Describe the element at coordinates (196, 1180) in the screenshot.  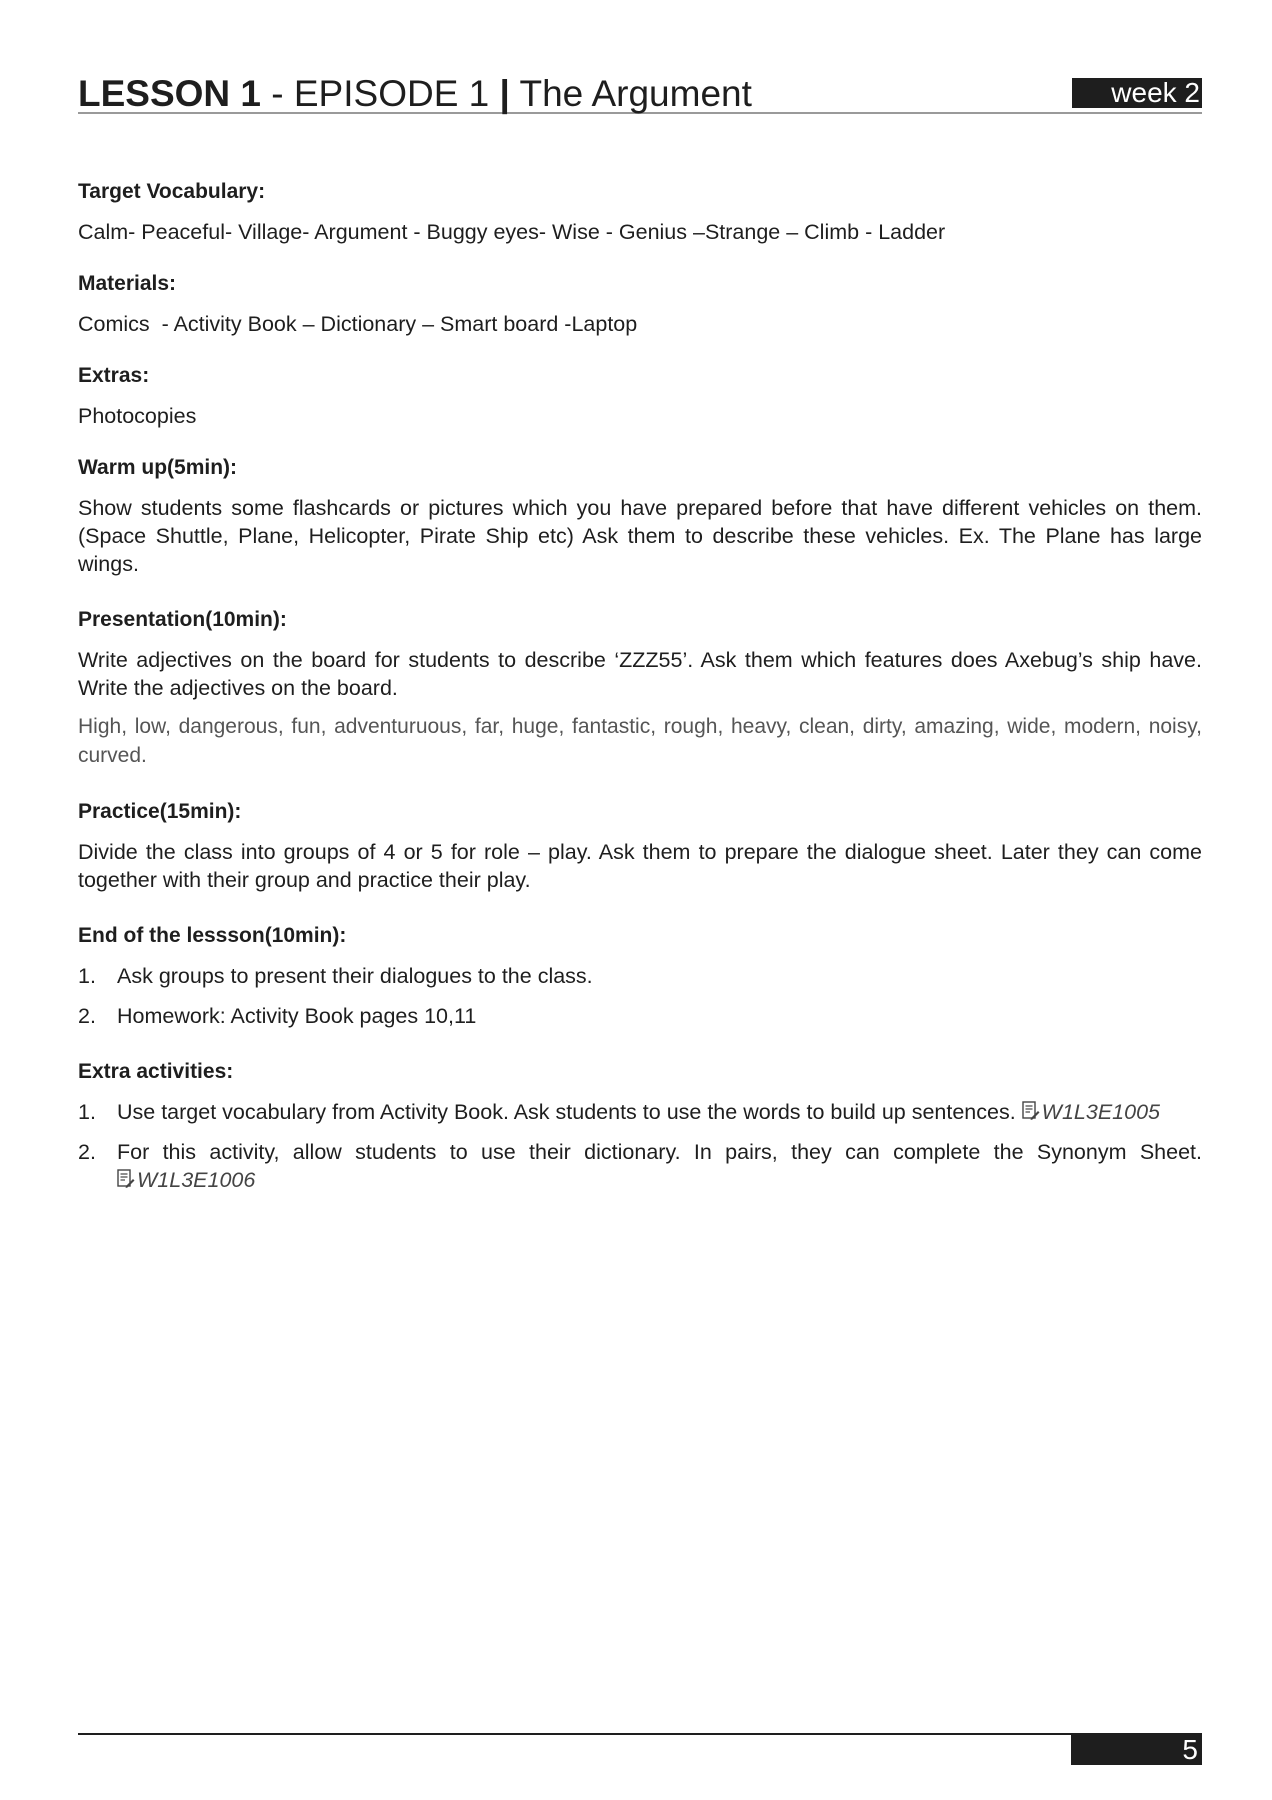
I see `worksheet-code: W1L3E1006` at that location.